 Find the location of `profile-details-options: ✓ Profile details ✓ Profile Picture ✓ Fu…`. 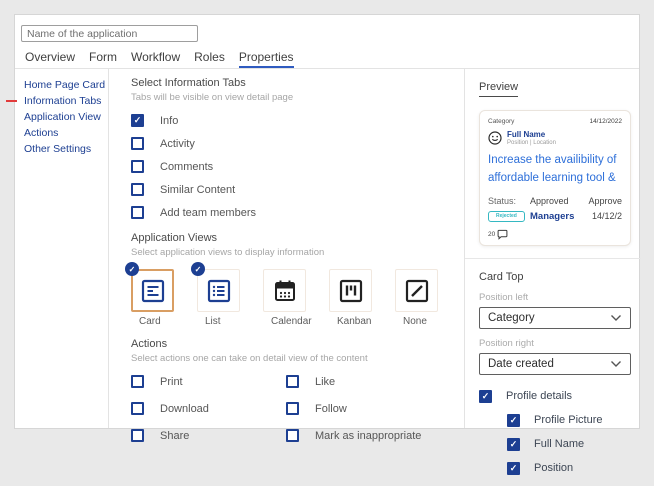

profile-details-options: ✓ Profile details ✓ Profile Picture ✓ Fu… is located at coordinates (555, 432).